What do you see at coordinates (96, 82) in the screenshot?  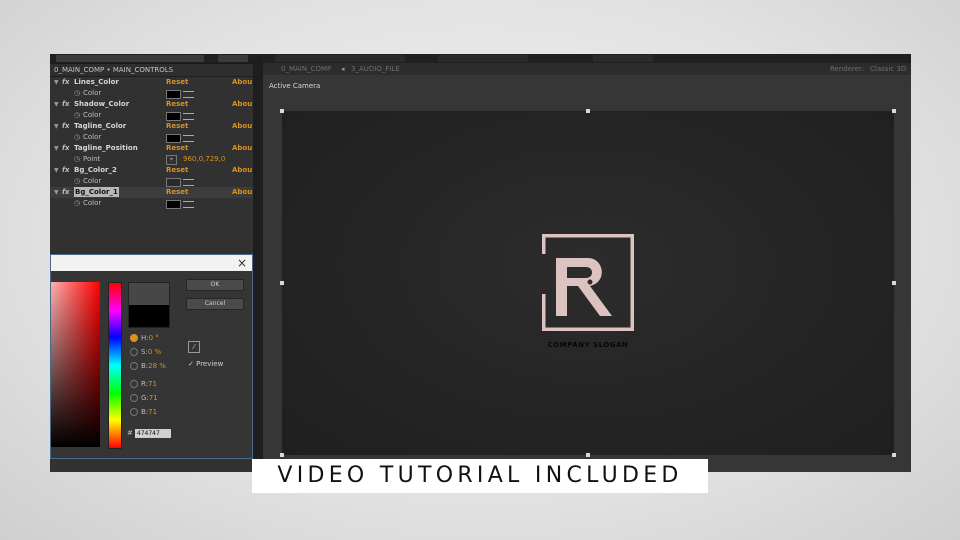 I see `effect-name: Lines_Color` at bounding box center [96, 82].